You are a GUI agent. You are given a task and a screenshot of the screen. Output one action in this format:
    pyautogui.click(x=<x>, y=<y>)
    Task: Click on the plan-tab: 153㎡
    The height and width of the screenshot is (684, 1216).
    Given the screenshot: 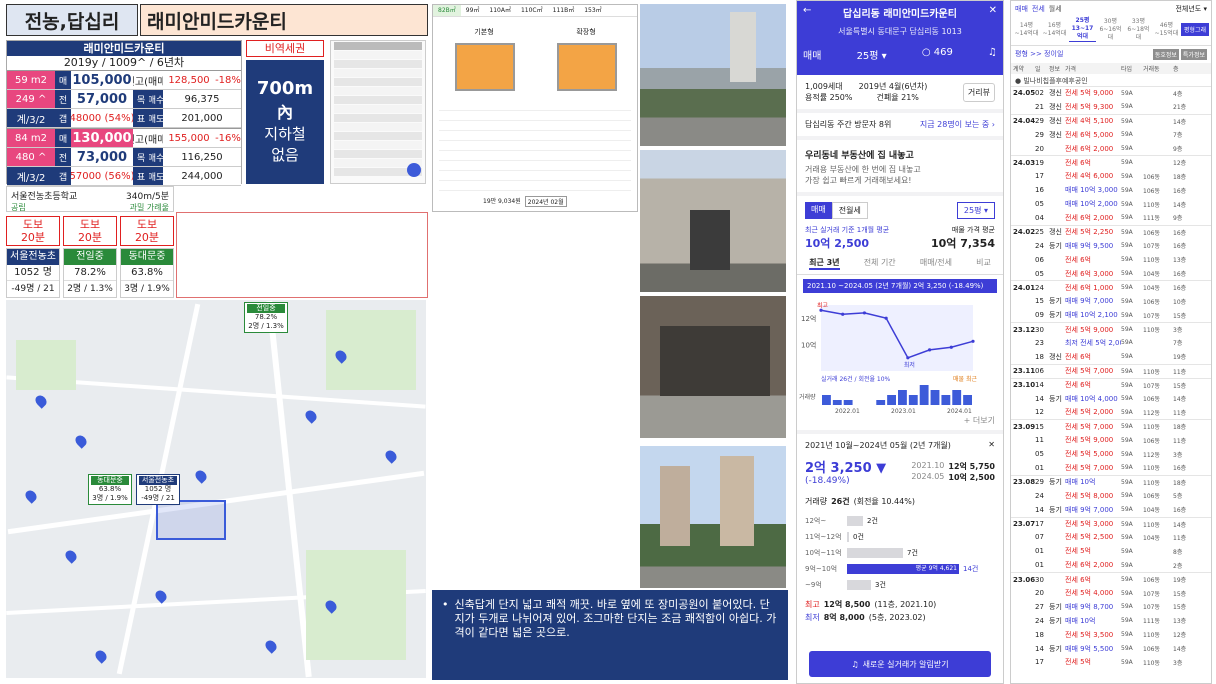 What is the action you would take?
    pyautogui.click(x=592, y=10)
    